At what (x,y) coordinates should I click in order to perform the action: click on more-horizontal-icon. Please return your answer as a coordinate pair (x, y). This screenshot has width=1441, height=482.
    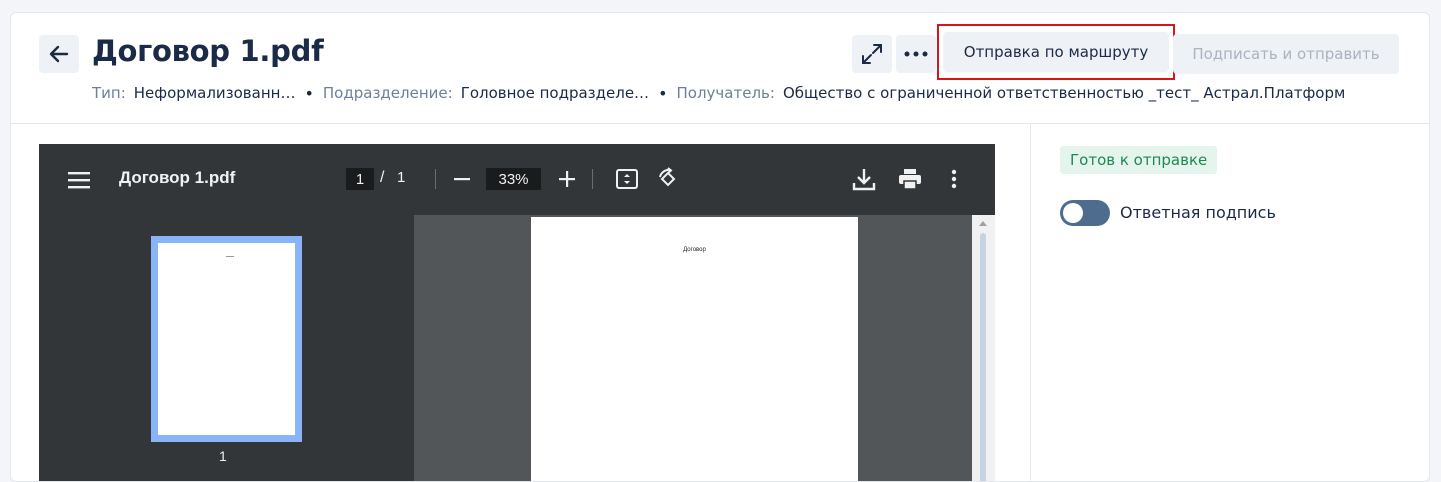
    Looking at the image, I should click on (916, 54).